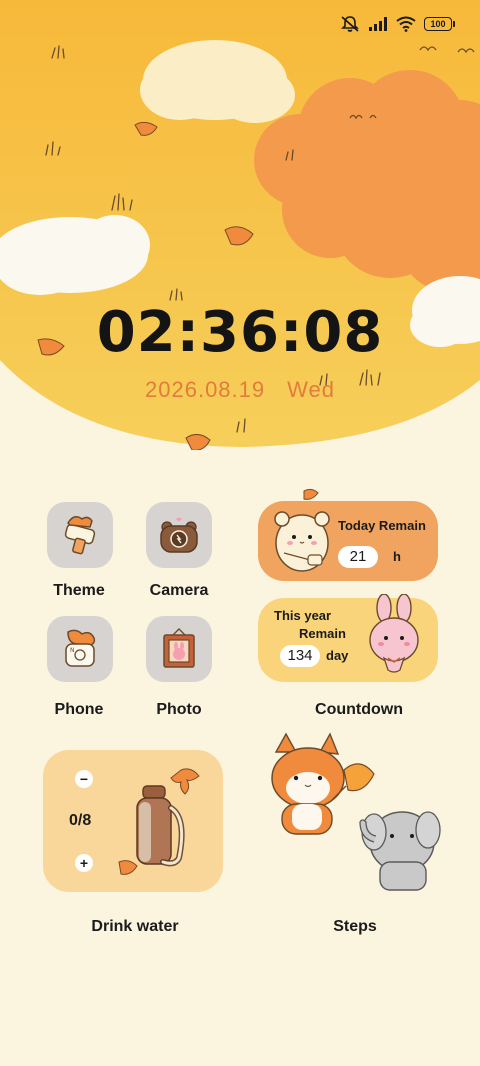 This screenshot has width=480, height=1066. What do you see at coordinates (378, 24) in the screenshot?
I see `signal-icon` at bounding box center [378, 24].